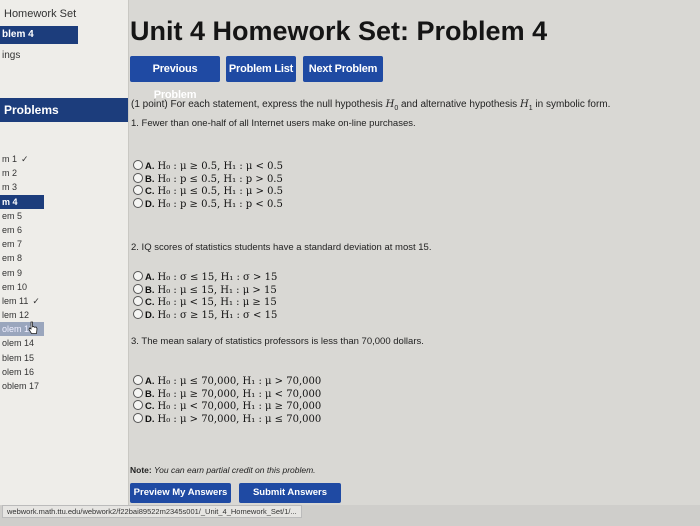 This screenshot has height=526, width=700. Describe the element at coordinates (12, 215) in the screenshot. I see `sidebar-item-label: em 5` at that location.